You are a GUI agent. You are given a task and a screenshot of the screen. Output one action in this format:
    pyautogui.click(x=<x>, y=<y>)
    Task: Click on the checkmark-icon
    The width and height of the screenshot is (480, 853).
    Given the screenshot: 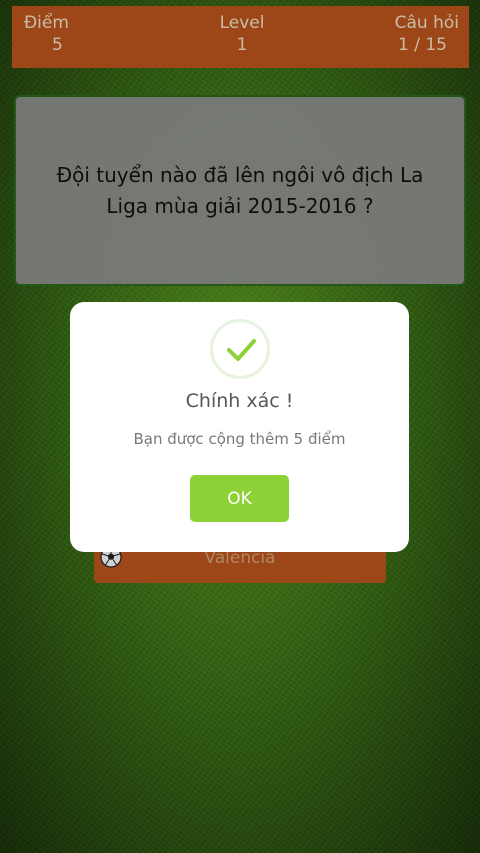 What is the action you would take?
    pyautogui.click(x=241, y=350)
    